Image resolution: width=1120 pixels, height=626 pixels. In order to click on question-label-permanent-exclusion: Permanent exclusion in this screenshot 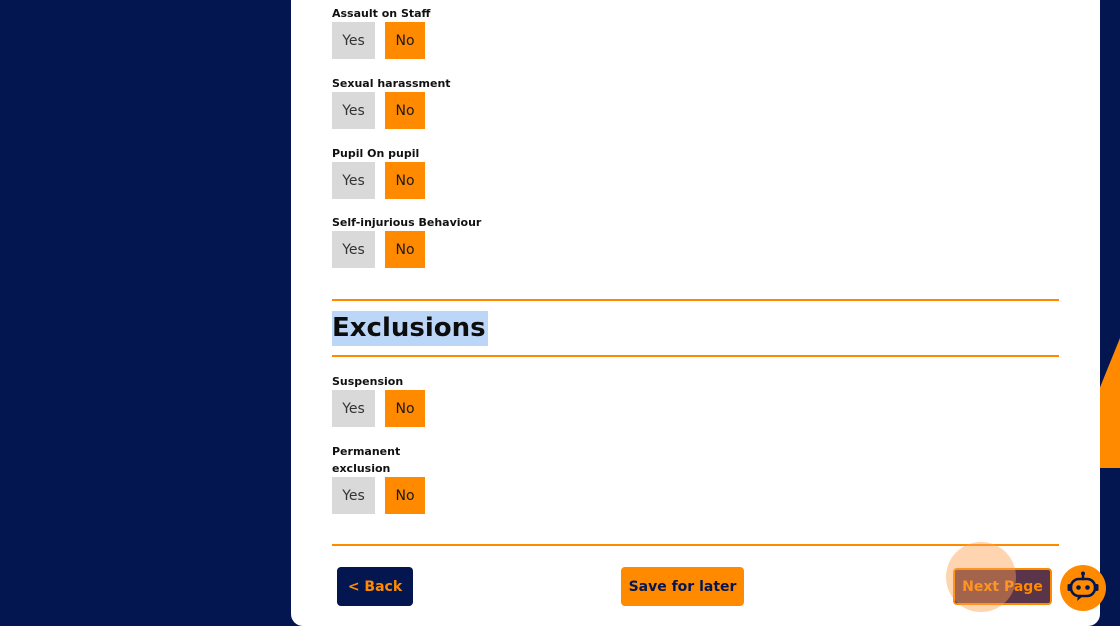, I will do `click(366, 460)`.